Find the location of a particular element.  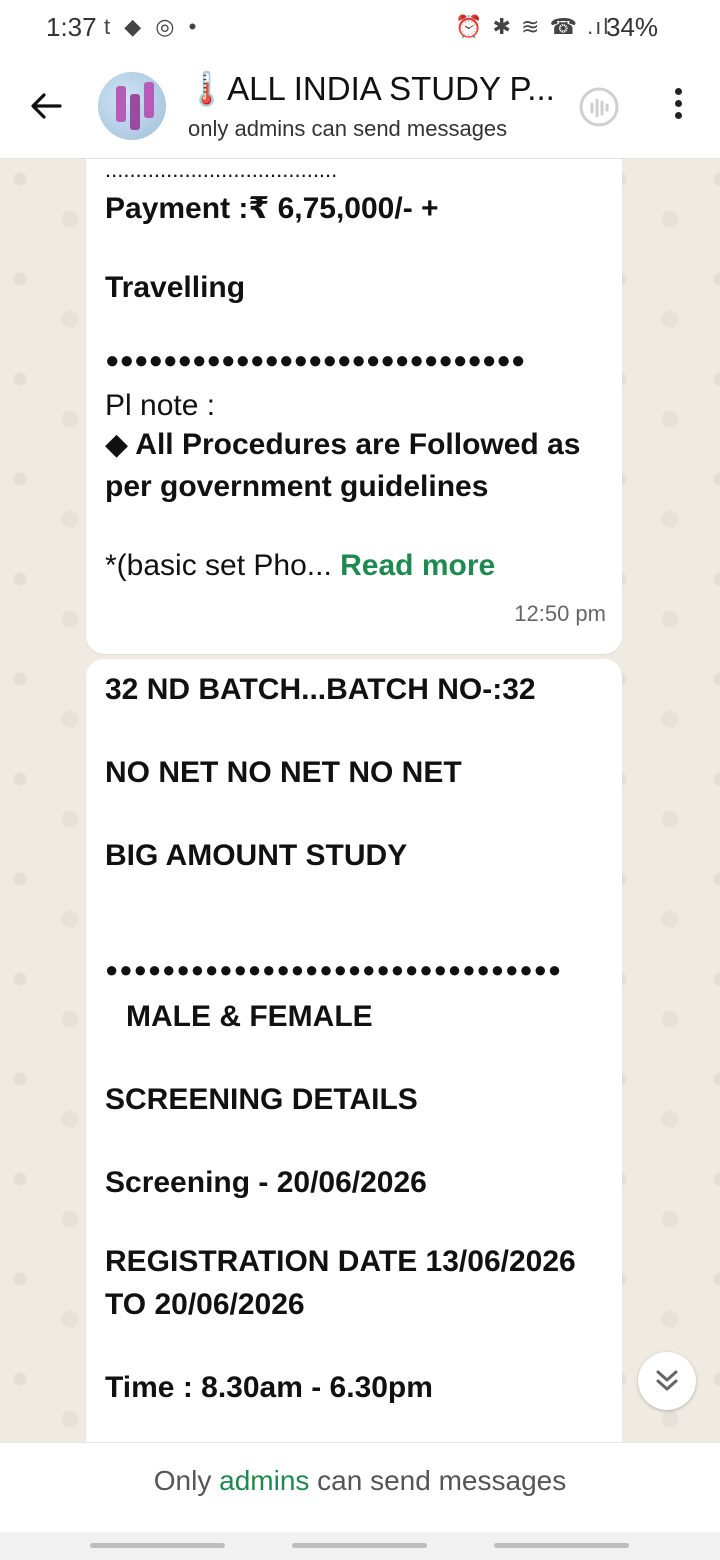

message-line: Travelling is located at coordinates (175, 287).